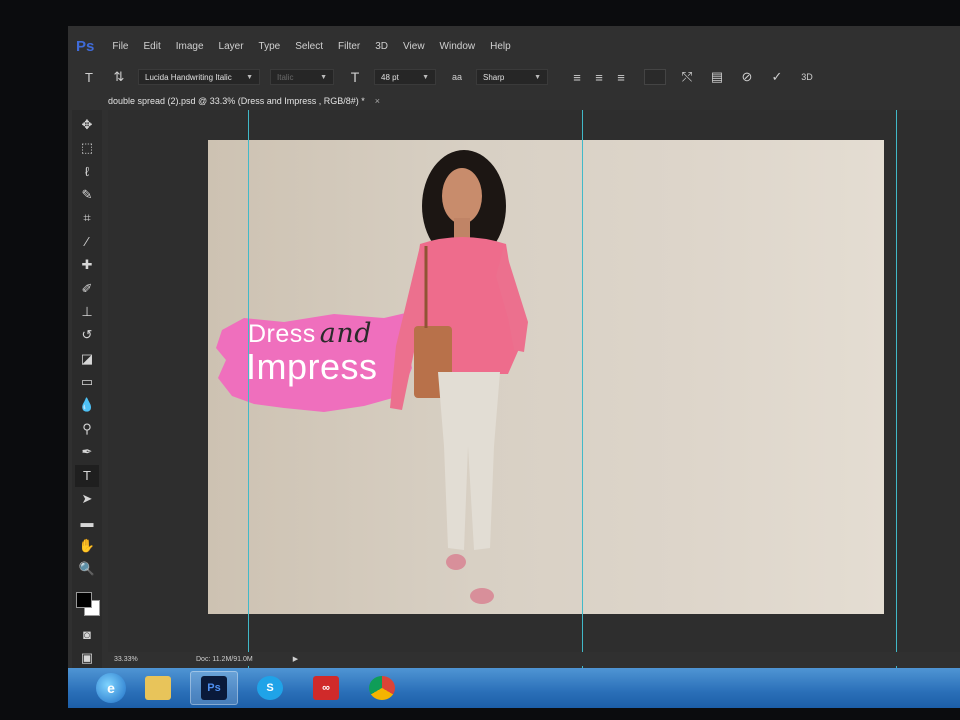 Image resolution: width=960 pixels, height=720 pixels. Describe the element at coordinates (534, 659) in the screenshot. I see `status-bar: 33.33% Doc: 11.2M/91.0M ▶` at that location.